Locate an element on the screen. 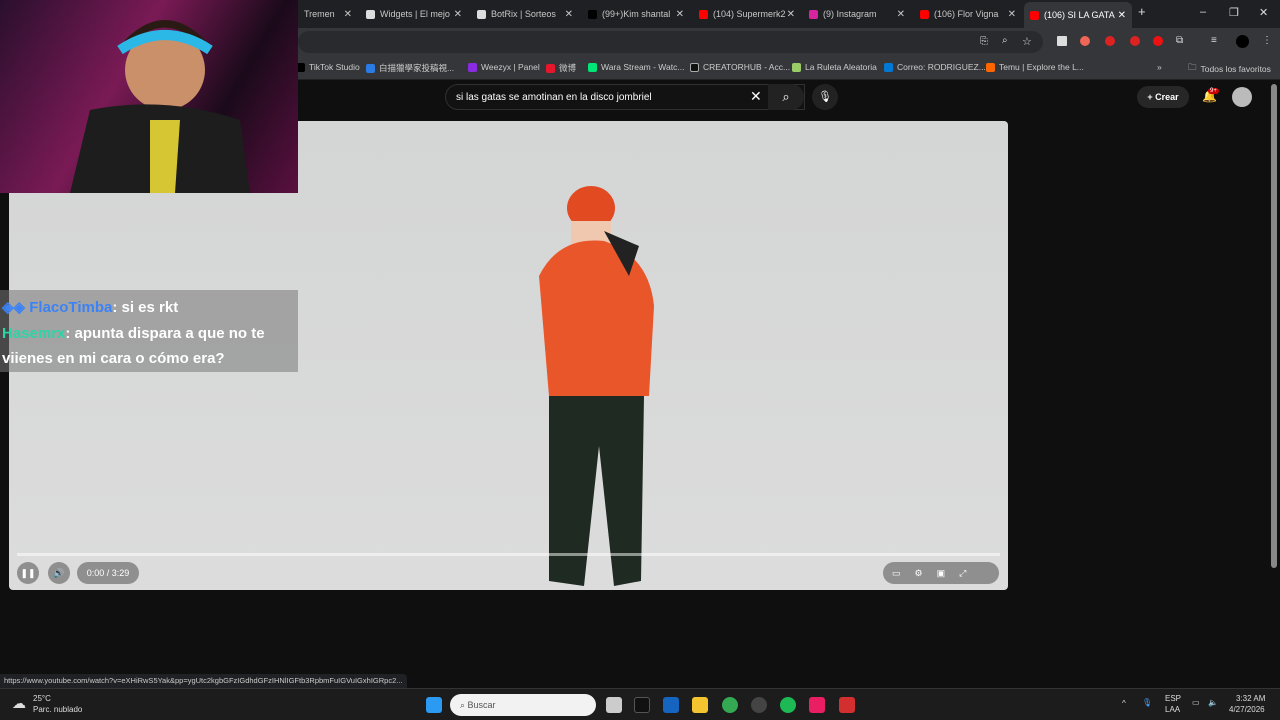 Image resolution: width=1280 pixels, height=720 pixels. tab: (106) Flor Vigna ✕ is located at coordinates (968, 14).